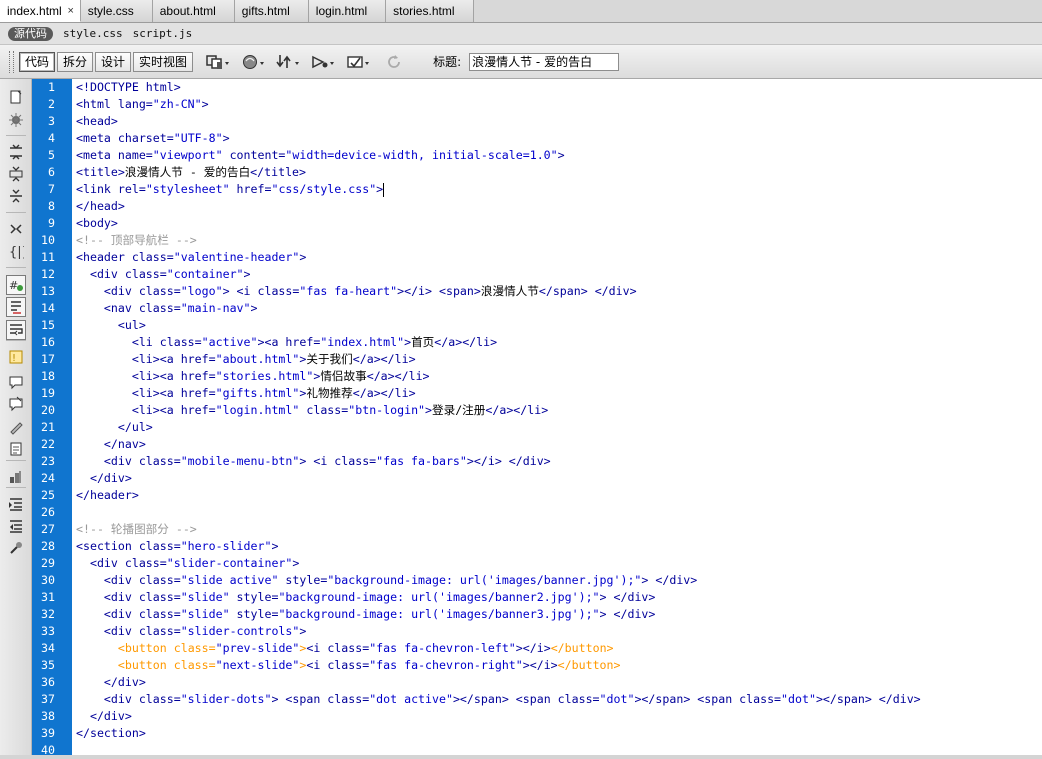 The image size is (1042, 759). I want to click on tab-gifts-html: gifts.html, so click(271, 11).